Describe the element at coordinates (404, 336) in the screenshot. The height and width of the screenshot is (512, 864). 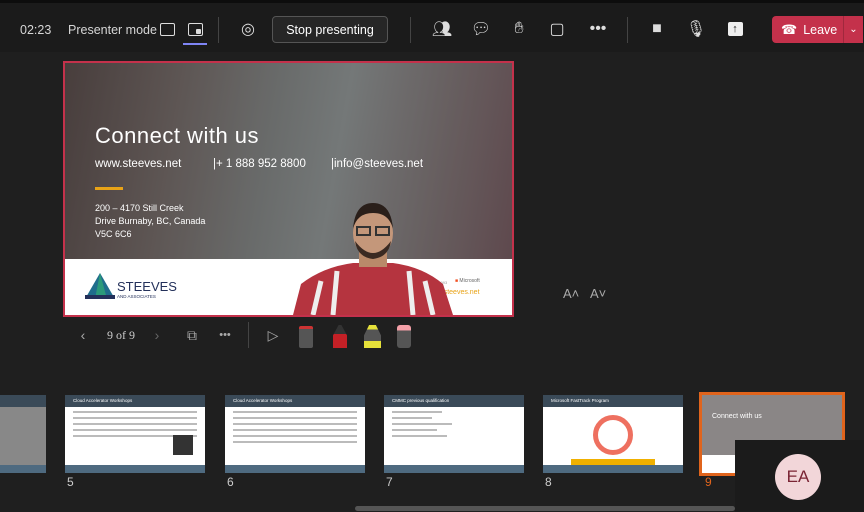
I see `eraser-icon` at that location.